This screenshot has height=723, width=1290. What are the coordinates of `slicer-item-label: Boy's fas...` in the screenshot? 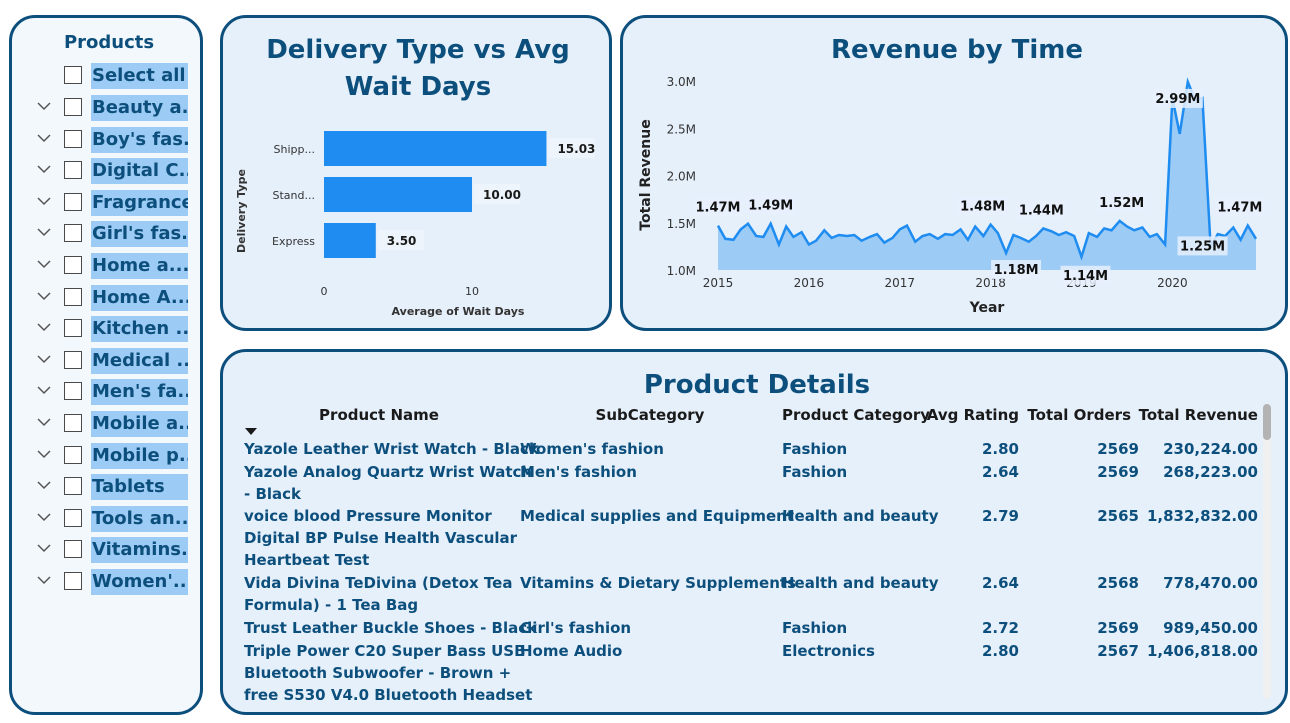 It's located at (139, 139).